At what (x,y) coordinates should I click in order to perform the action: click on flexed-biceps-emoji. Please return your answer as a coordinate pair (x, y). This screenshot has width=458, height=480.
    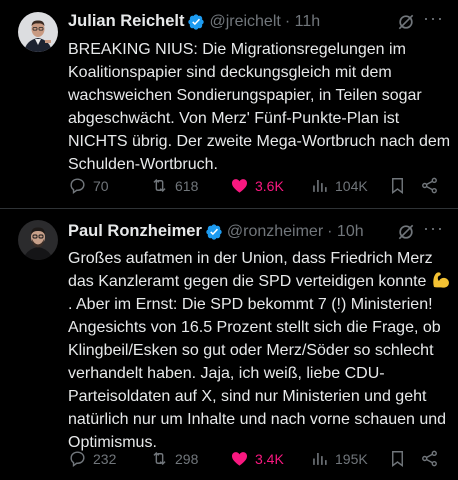
    Looking at the image, I should click on (441, 279).